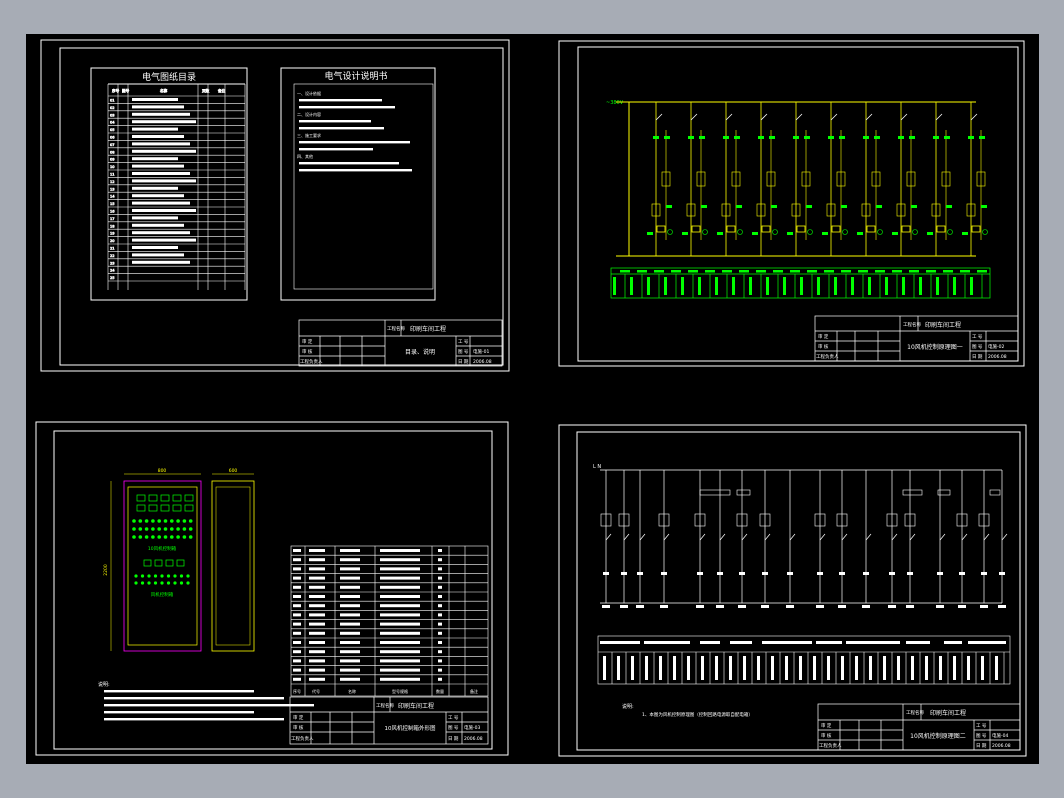  What do you see at coordinates (112, 226) in the screenshot?
I see `catalog-row-number: 18` at bounding box center [112, 226].